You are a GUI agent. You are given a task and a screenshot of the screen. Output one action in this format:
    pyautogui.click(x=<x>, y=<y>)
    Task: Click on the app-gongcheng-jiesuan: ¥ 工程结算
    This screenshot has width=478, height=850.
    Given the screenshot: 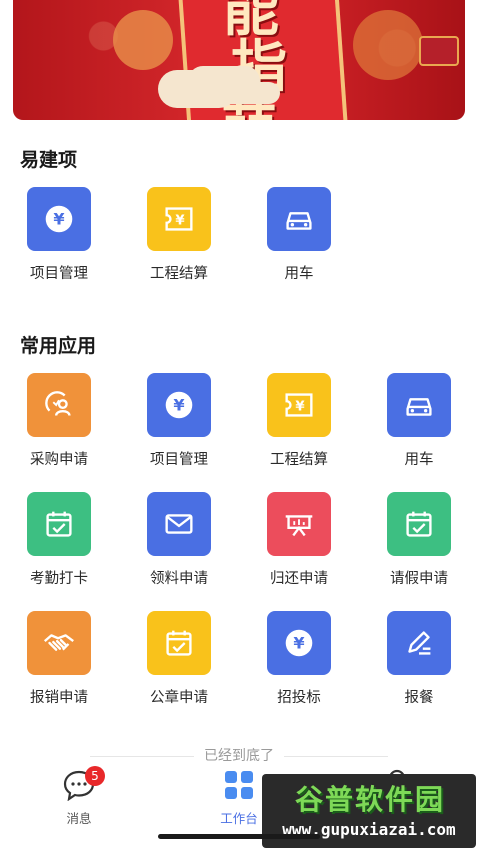 What is the action you would take?
    pyautogui.click(x=179, y=235)
    